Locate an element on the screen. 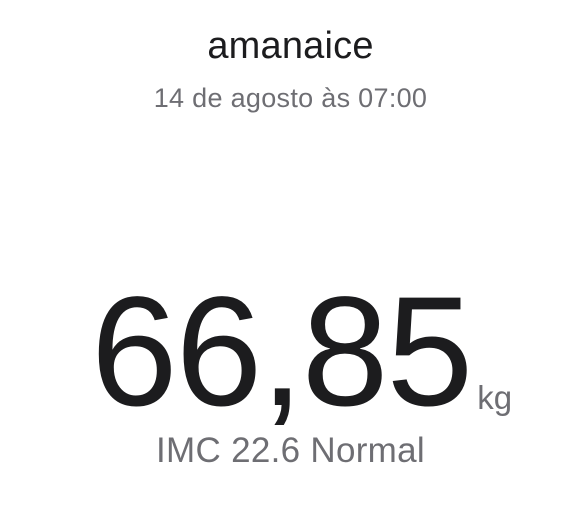 The width and height of the screenshot is (581, 509). bmi-label: IMC is located at coordinates (189, 450).